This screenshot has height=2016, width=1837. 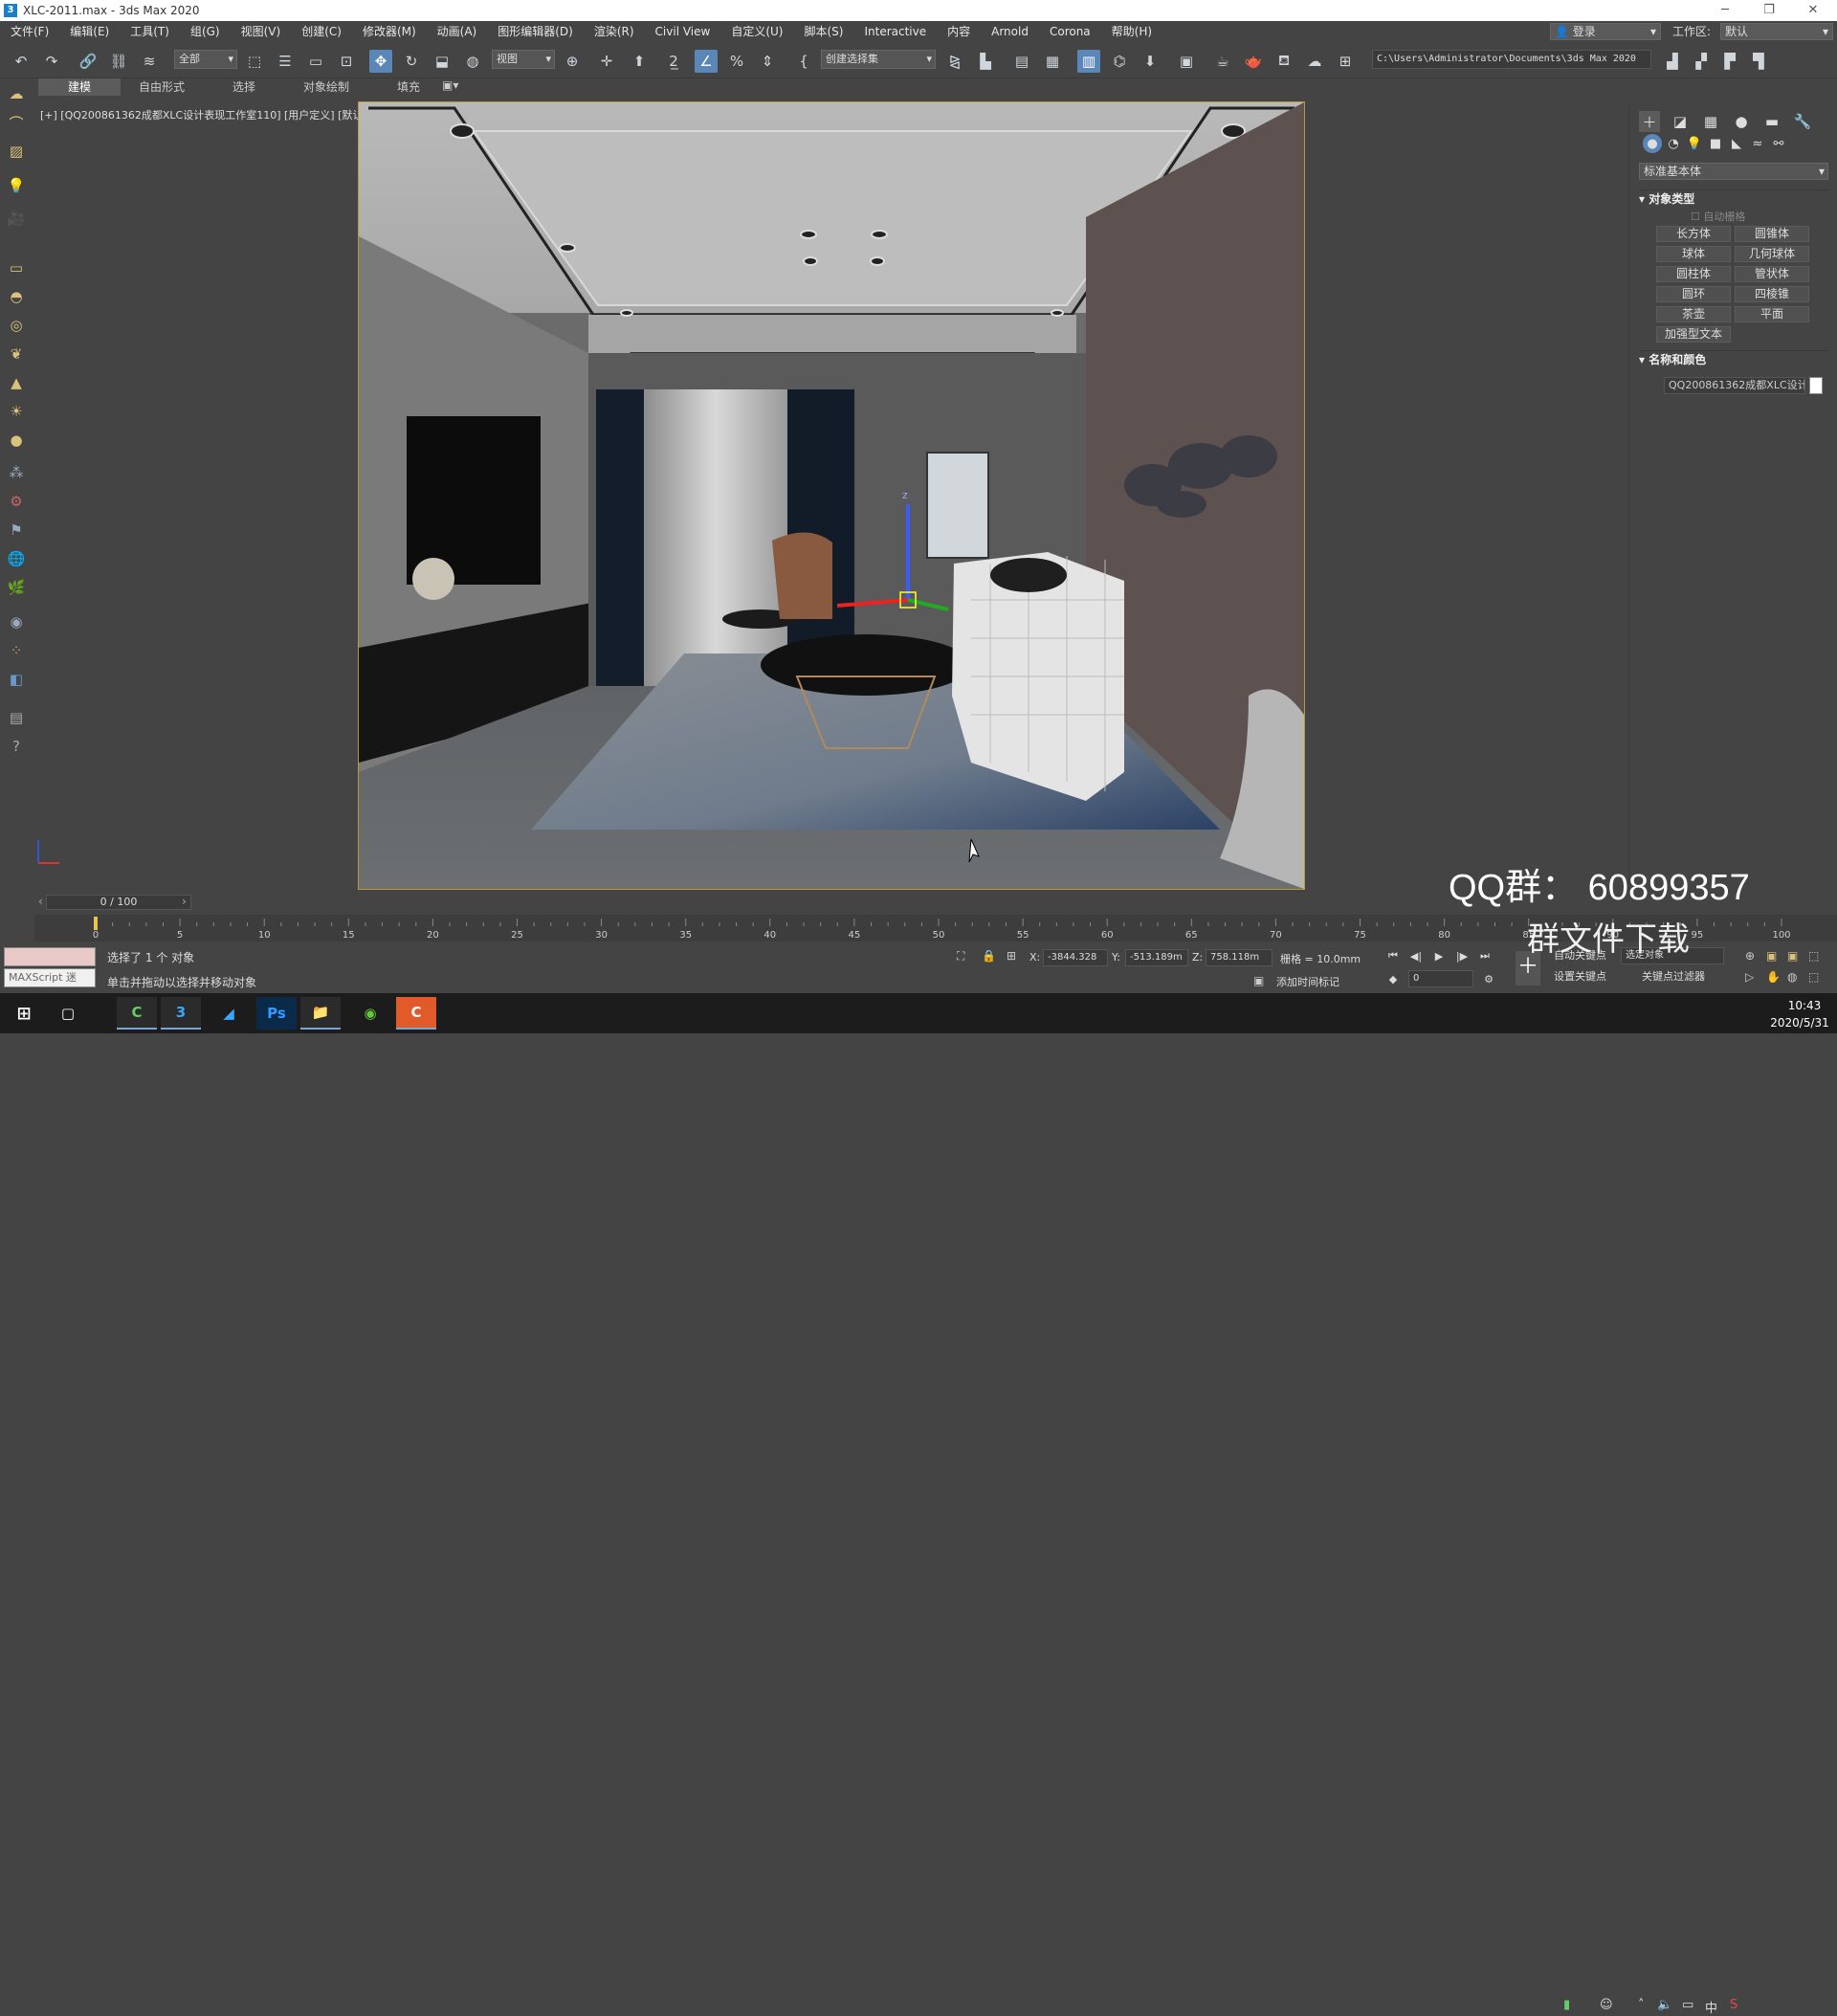 What do you see at coordinates (1776, 31) in the screenshot?
I see `workspace-select: 默认 ▾` at bounding box center [1776, 31].